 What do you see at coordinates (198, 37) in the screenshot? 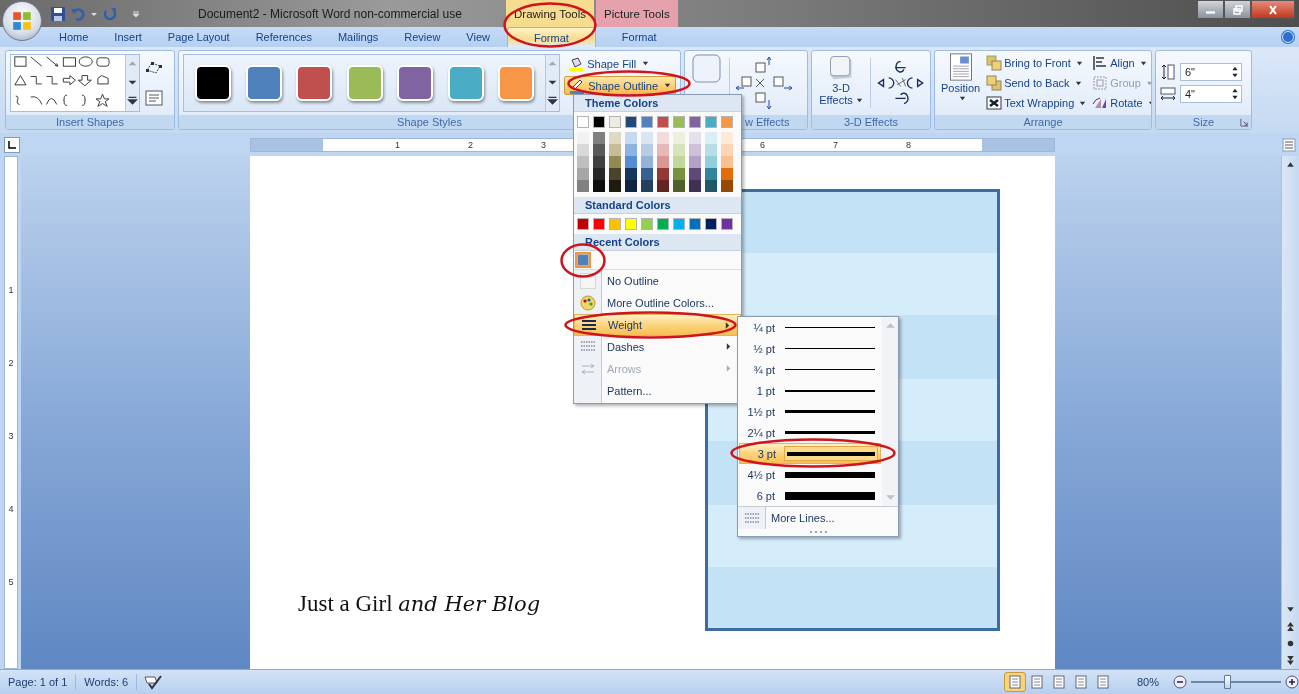
I see `ribbon-tab: Page Layout` at bounding box center [198, 37].